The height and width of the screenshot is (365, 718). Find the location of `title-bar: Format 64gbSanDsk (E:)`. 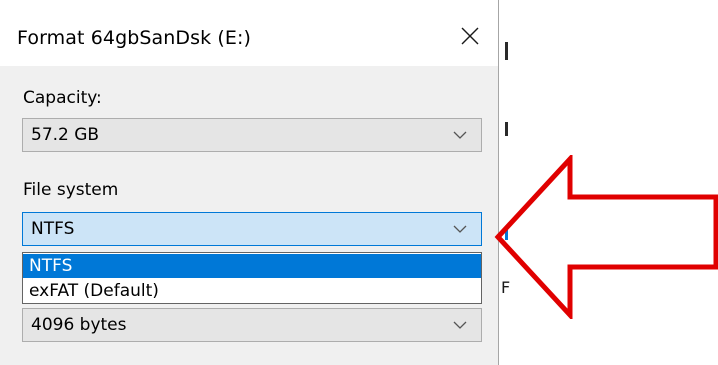

title-bar: Format 64gbSanDsk (E:) is located at coordinates (249, 33).